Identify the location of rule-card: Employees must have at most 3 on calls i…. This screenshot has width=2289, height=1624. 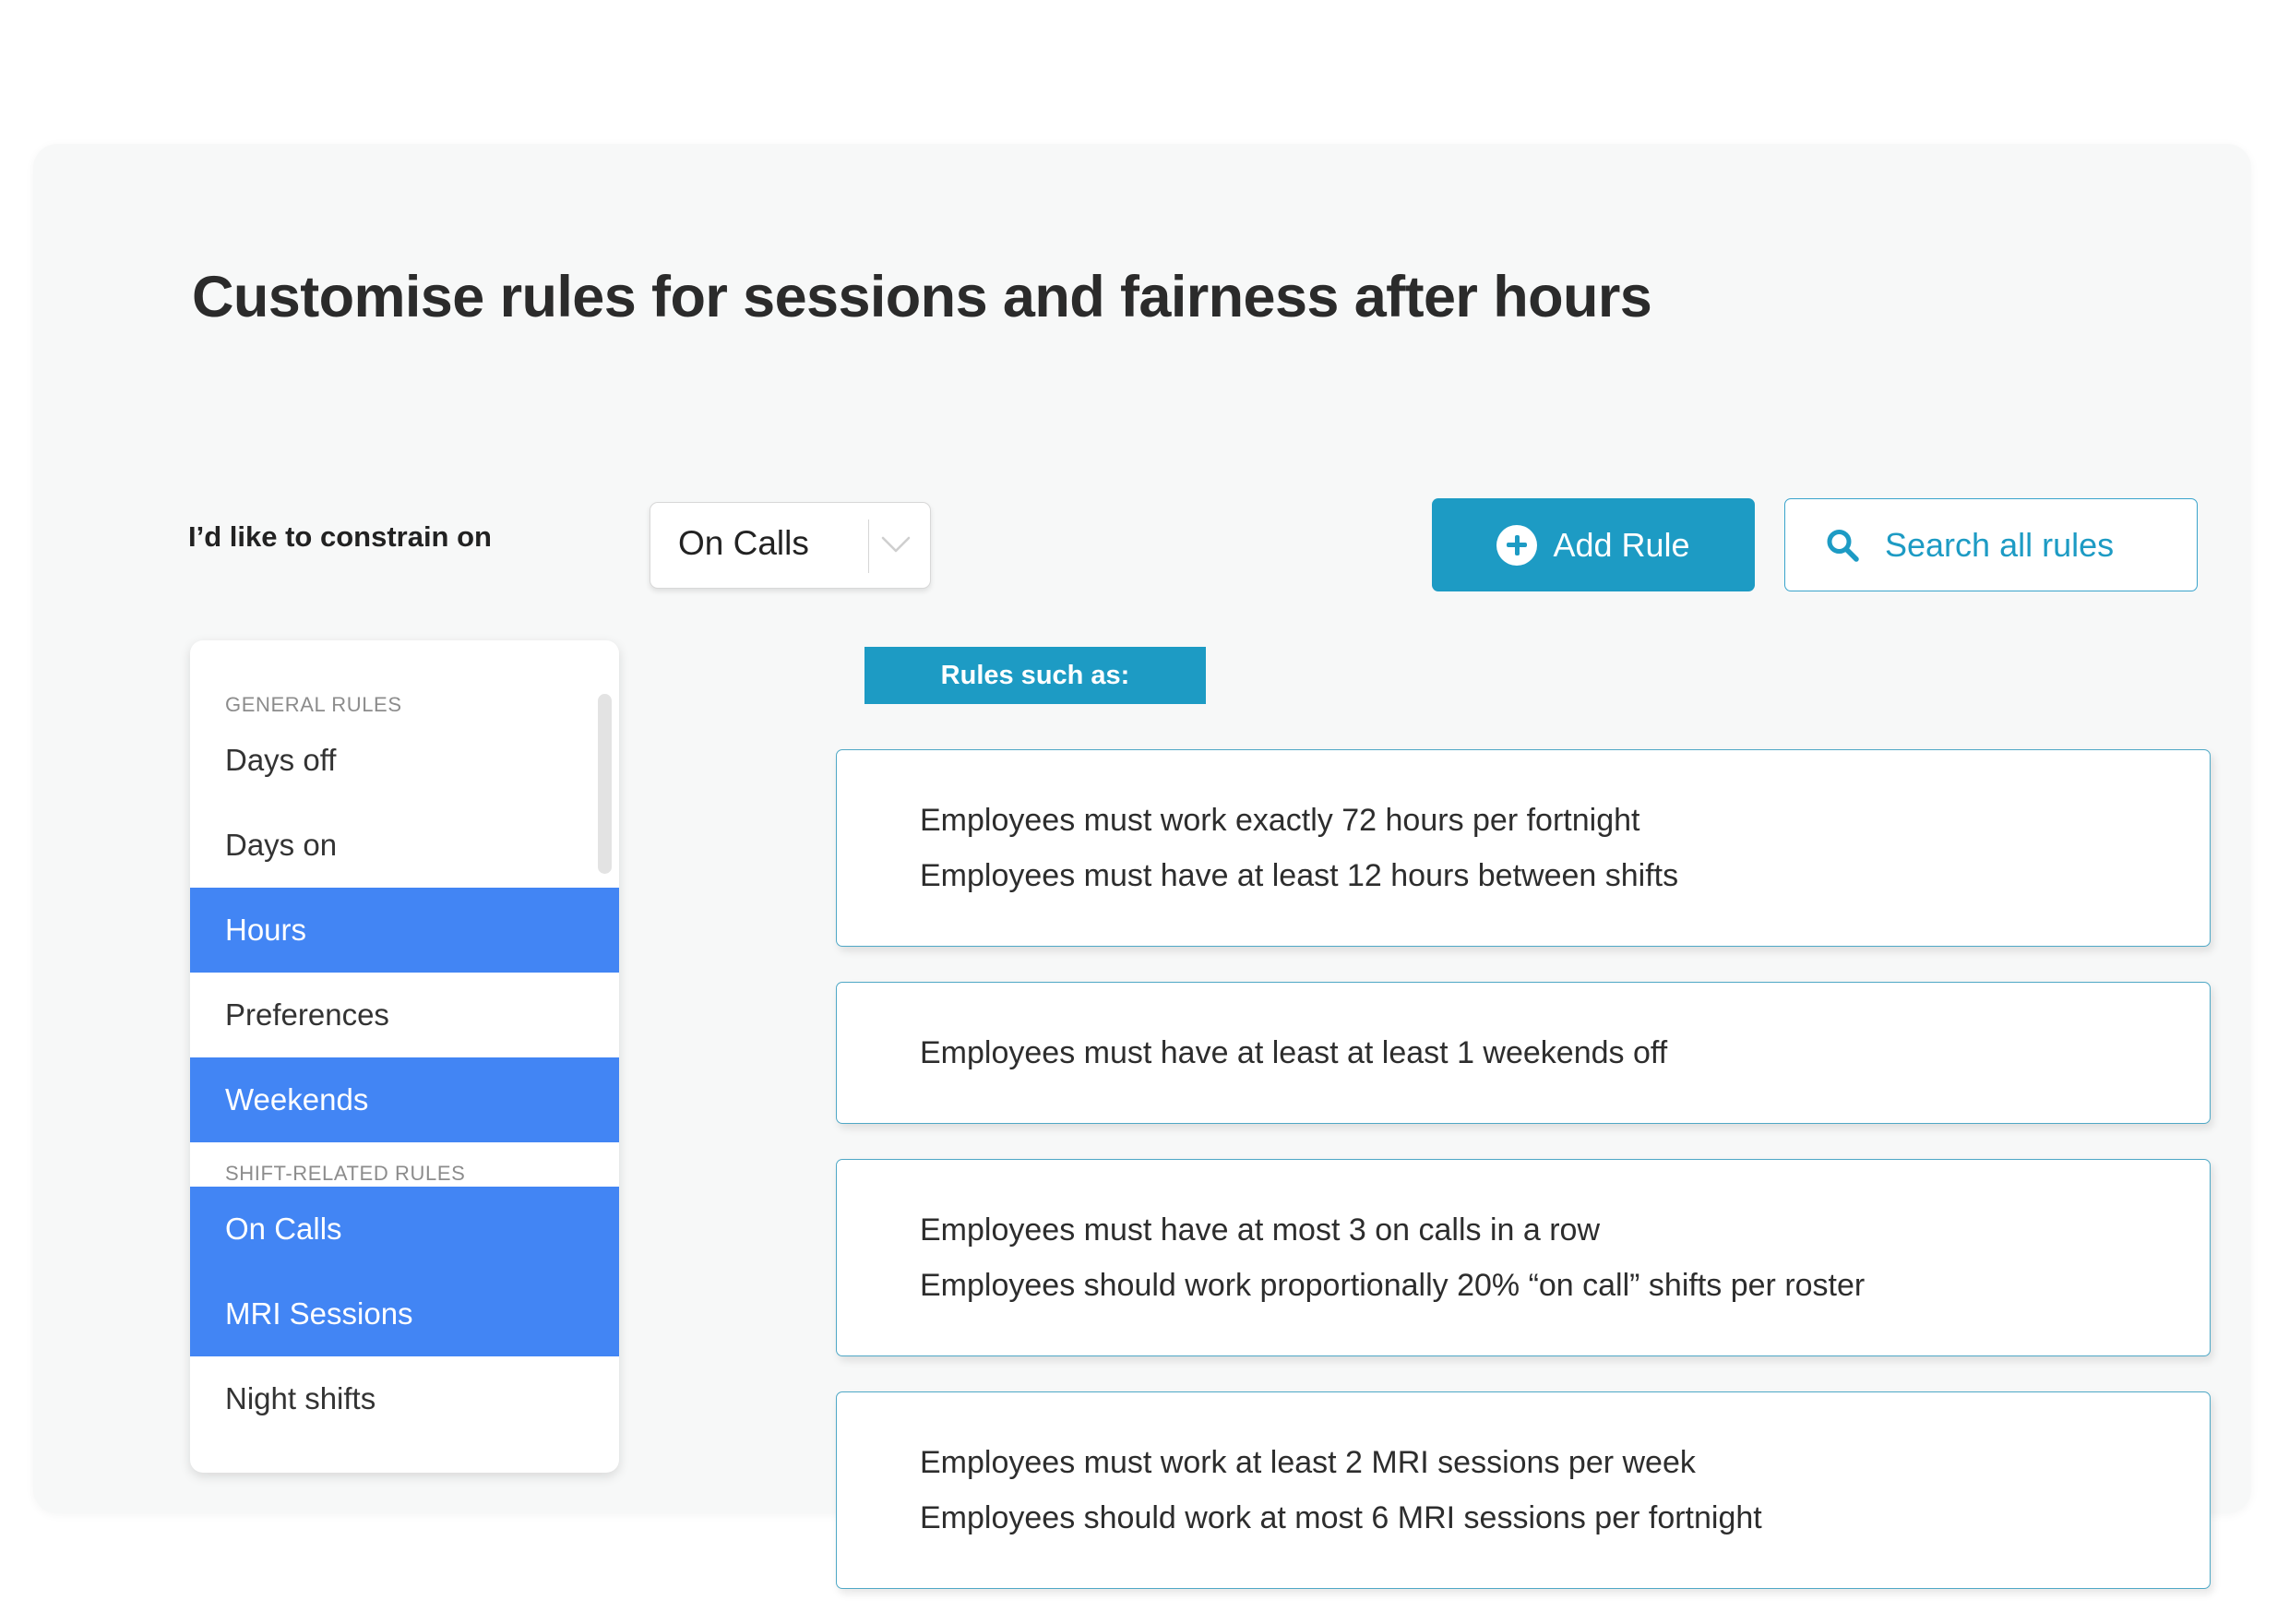
(1523, 1257).